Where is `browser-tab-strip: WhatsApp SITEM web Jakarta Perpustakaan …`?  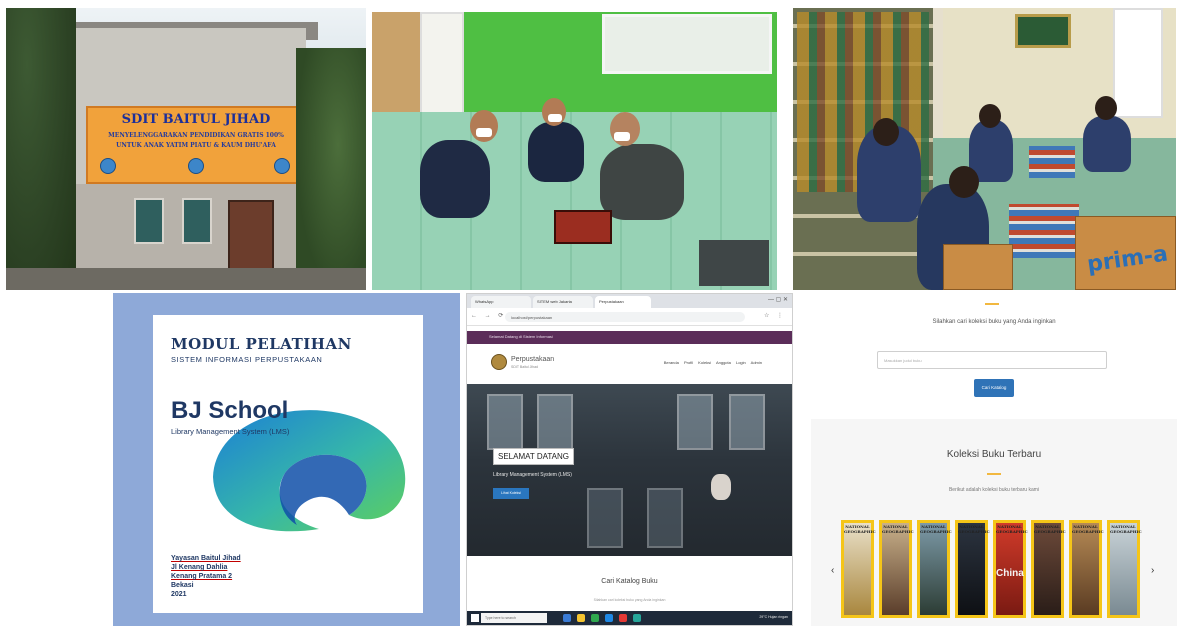
browser-tab-strip: WhatsApp SITEM web Jakarta Perpustakaan … is located at coordinates (629, 301).